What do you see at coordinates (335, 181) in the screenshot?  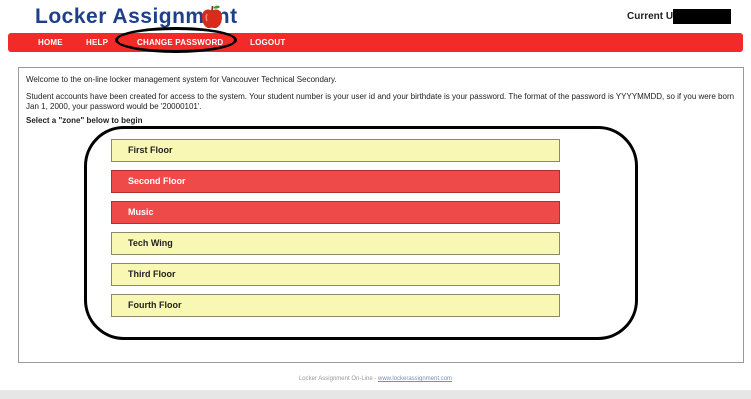 I see `zone-second-floor: Second Floor` at bounding box center [335, 181].